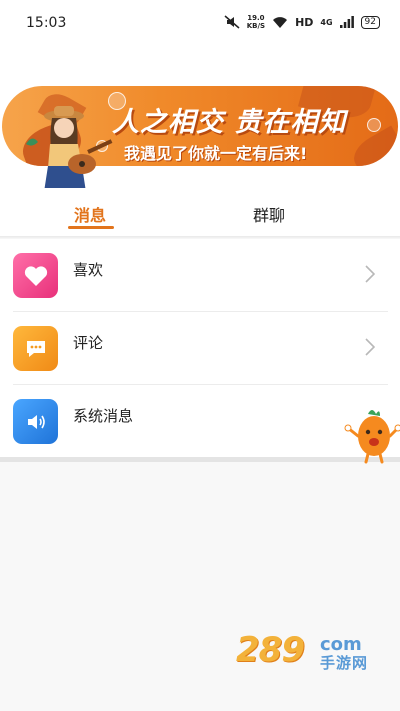  What do you see at coordinates (311, 653) in the screenshot?
I see `site-watermark: 289 com 手游网` at bounding box center [311, 653].